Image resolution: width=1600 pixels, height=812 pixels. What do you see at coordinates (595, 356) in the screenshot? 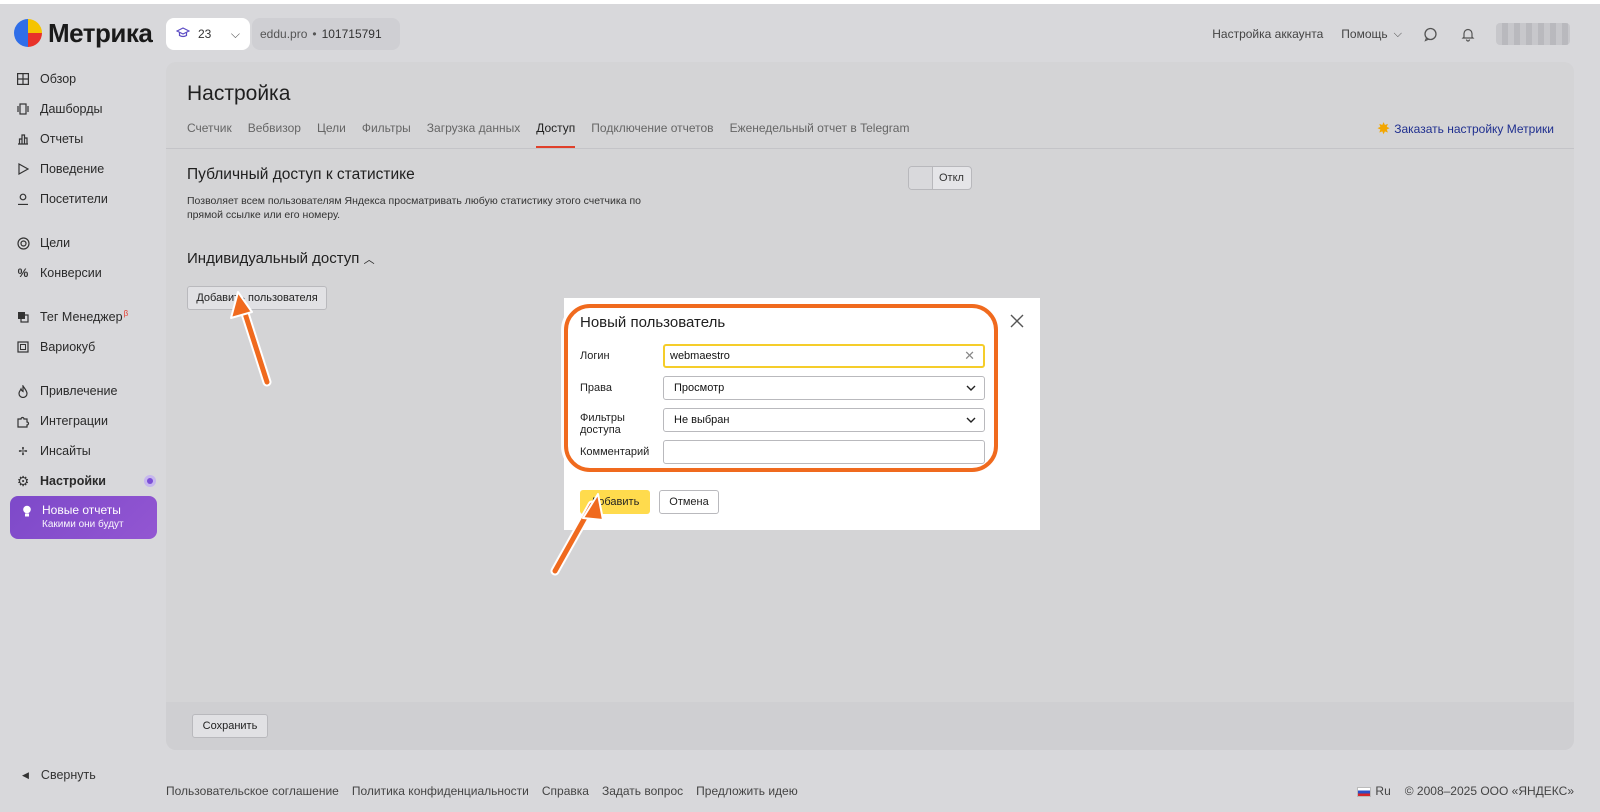
I see `login-label: Логин` at bounding box center [595, 356].